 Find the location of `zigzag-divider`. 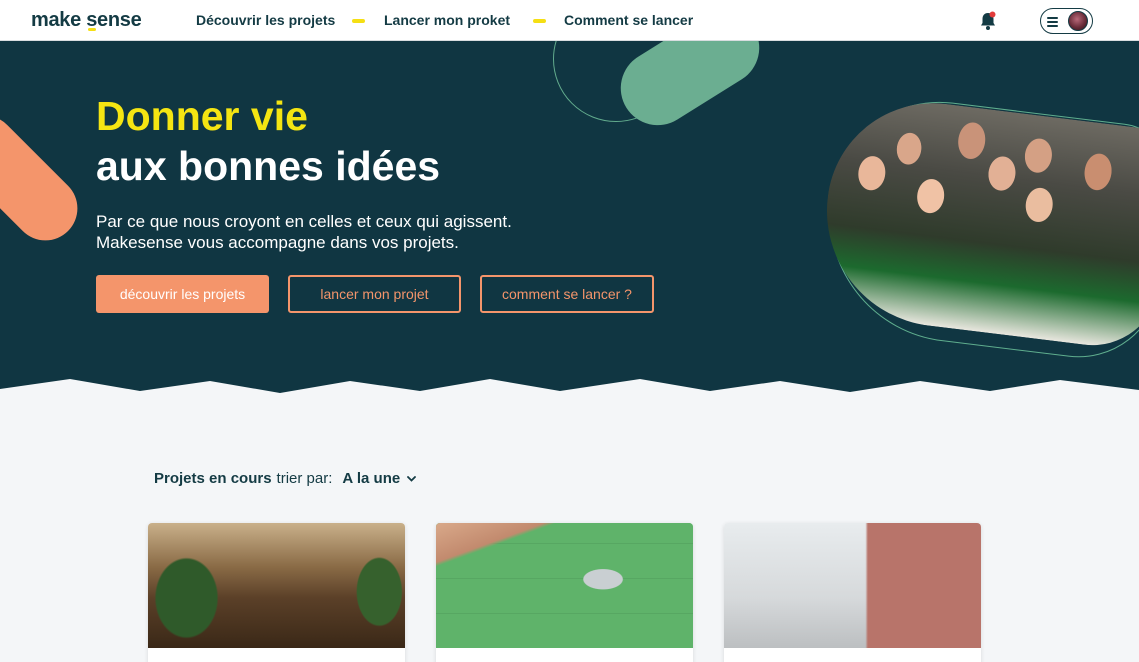

zigzag-divider is located at coordinates (569, 387).